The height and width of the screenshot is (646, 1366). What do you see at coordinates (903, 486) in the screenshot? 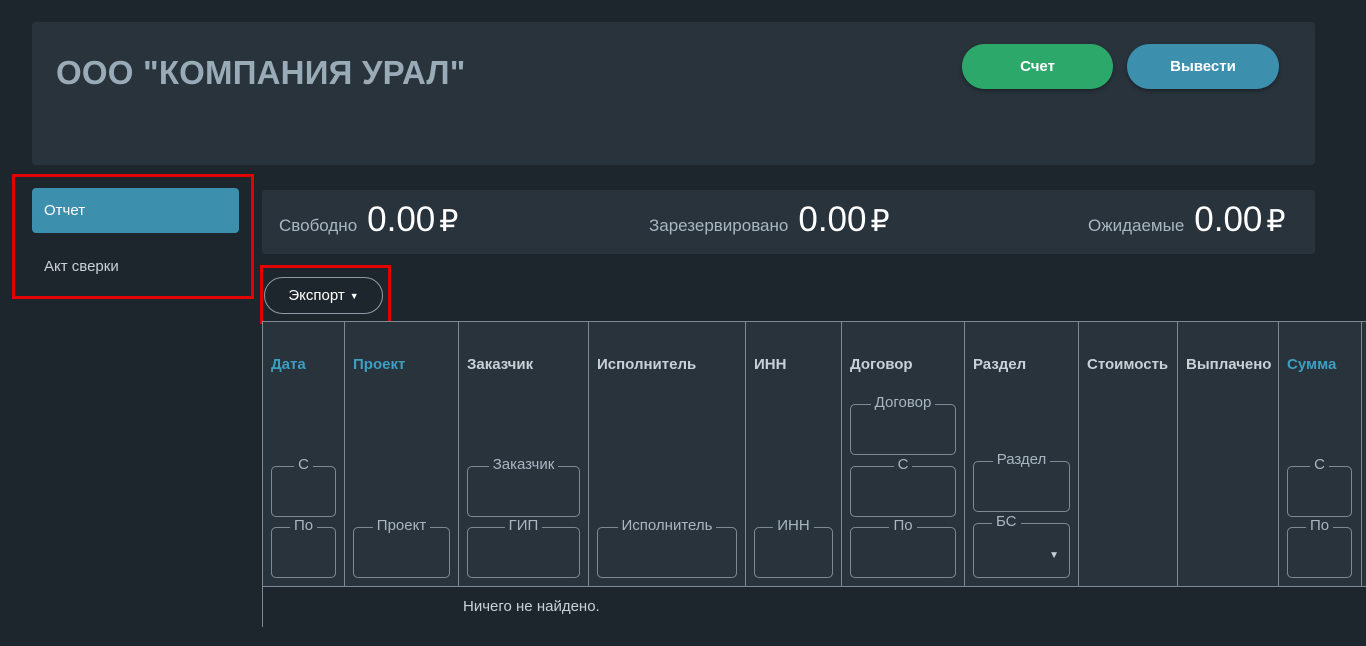
I see `filter-contract-from: С` at bounding box center [903, 486].